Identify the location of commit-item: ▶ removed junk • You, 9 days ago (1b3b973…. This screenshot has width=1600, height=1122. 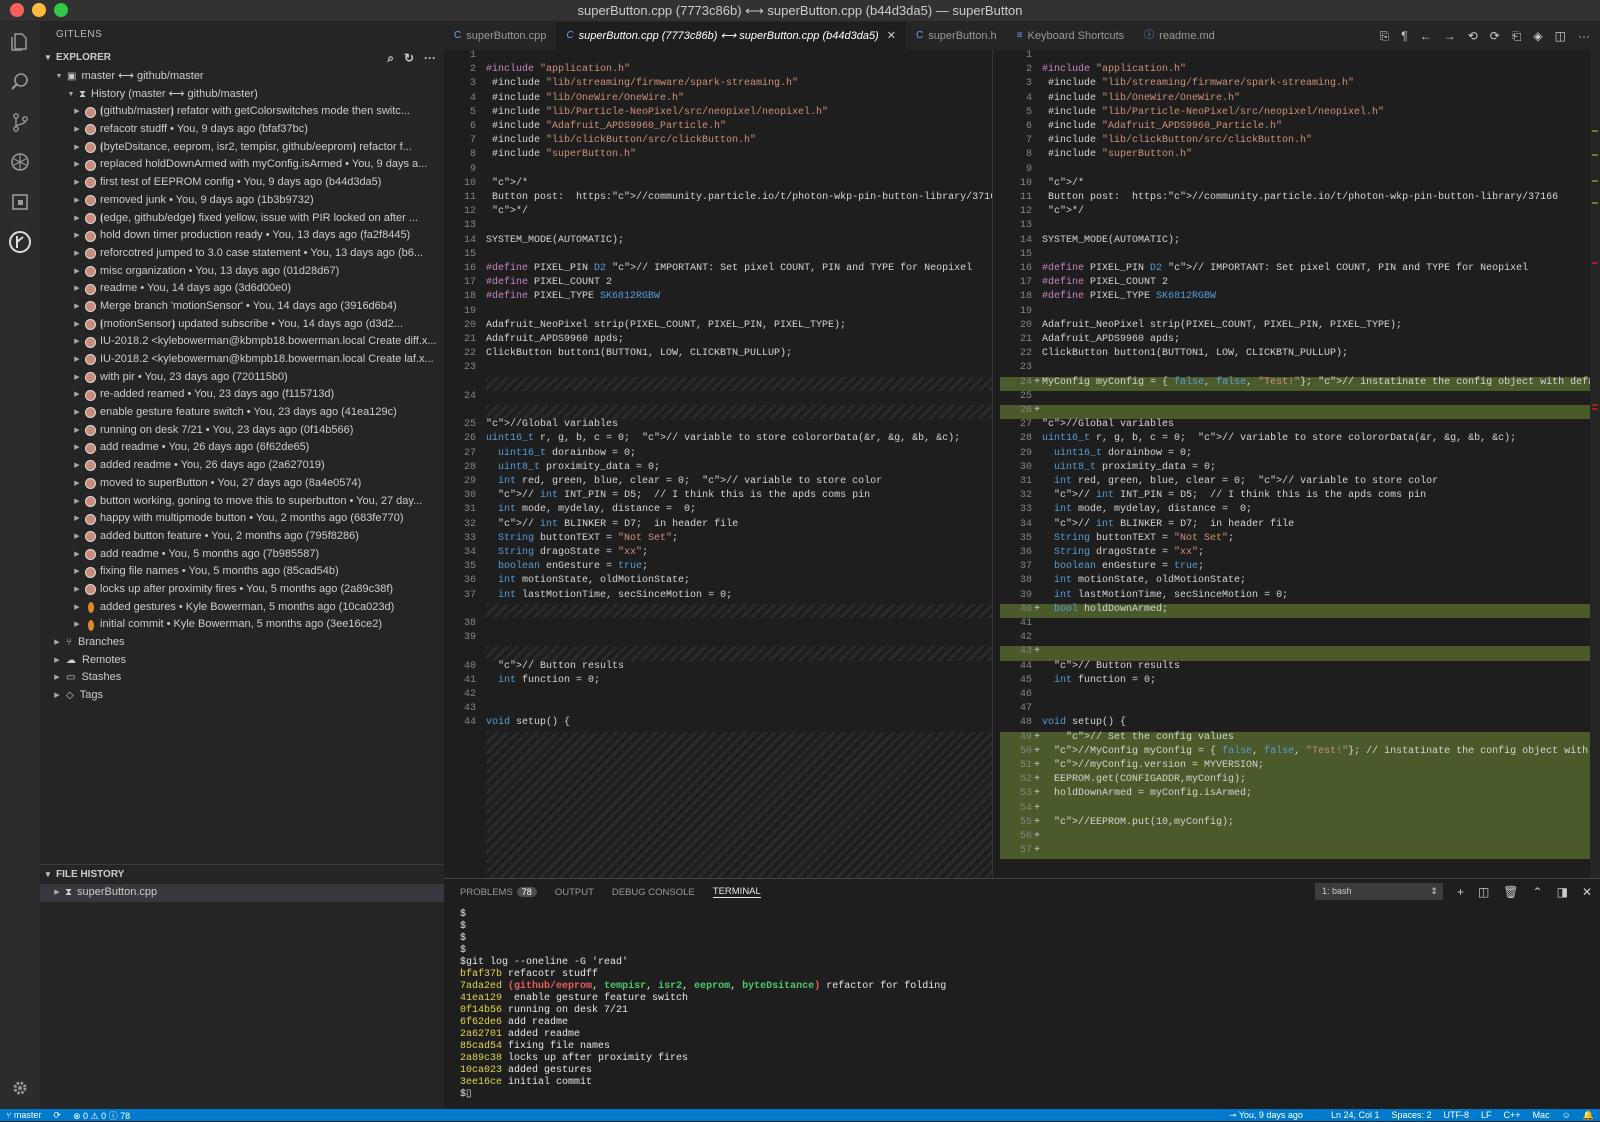
(242, 201).